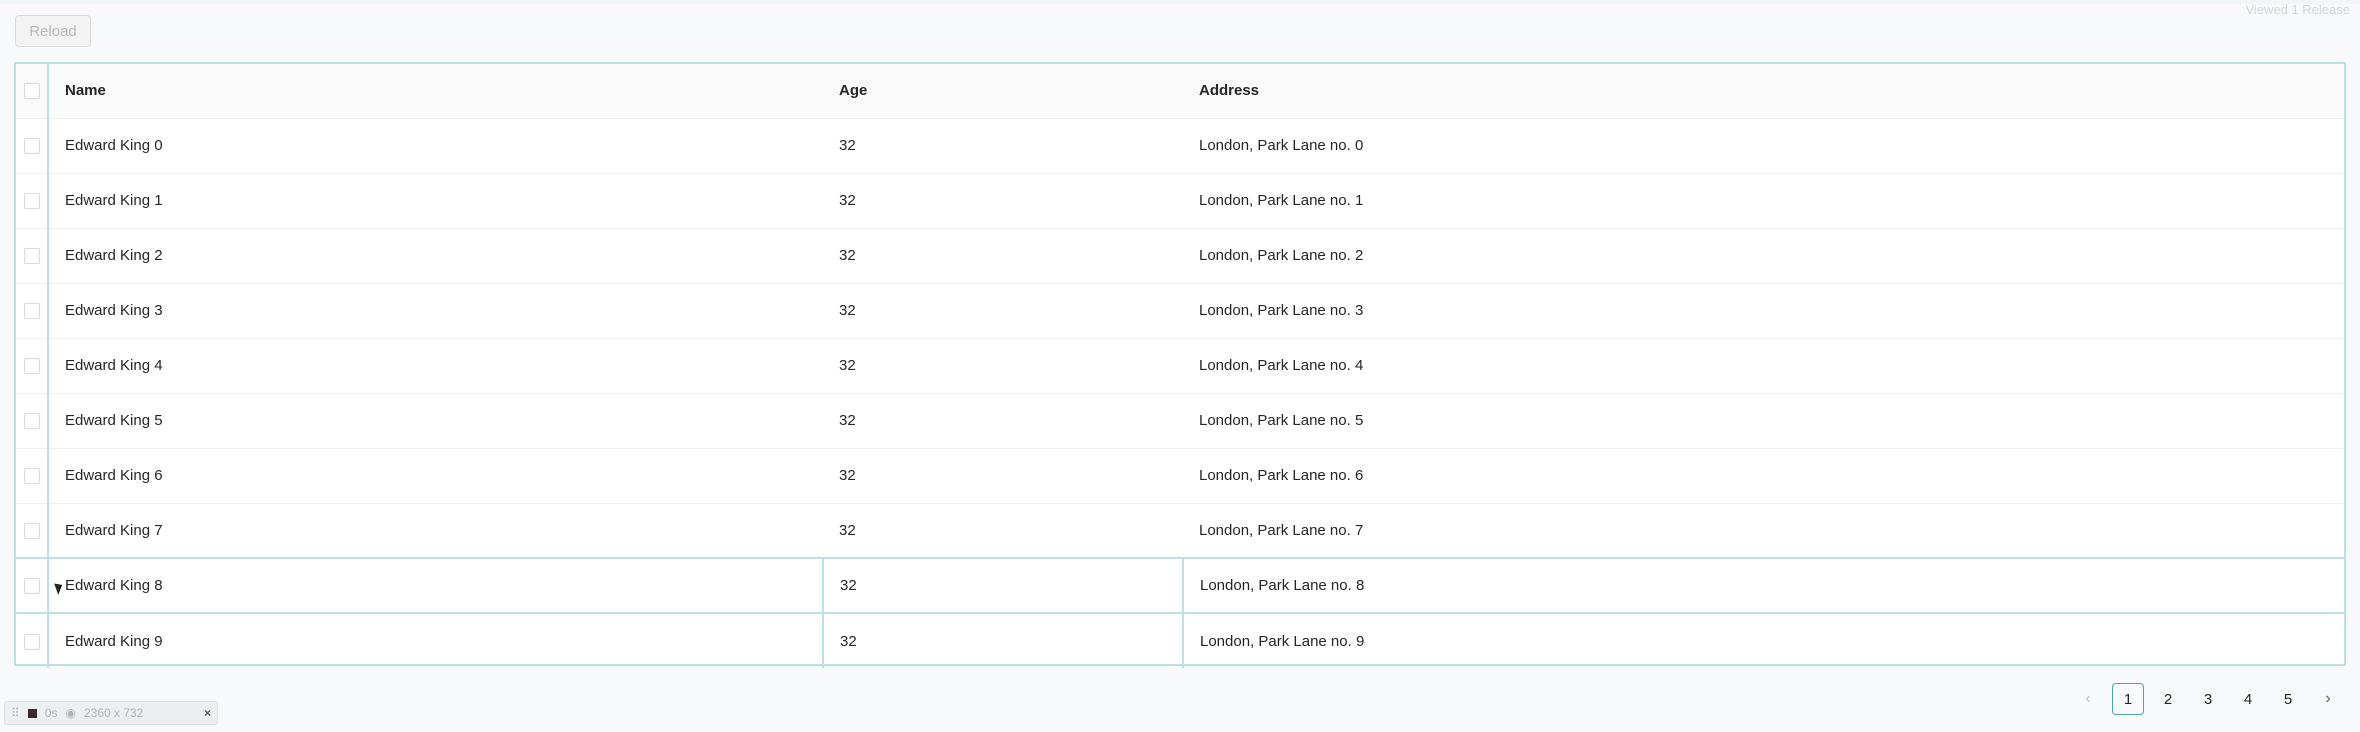 The width and height of the screenshot is (2360, 732). What do you see at coordinates (1763, 200) in the screenshot?
I see `cell-address: London, Park Lane no. 1` at bounding box center [1763, 200].